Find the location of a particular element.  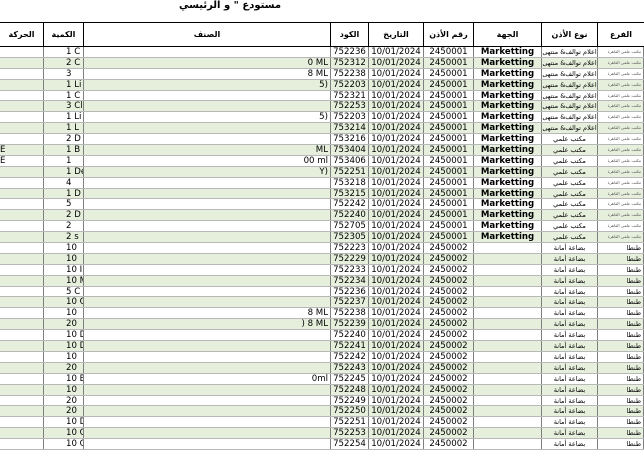

cell-qty: 10 M is located at coordinates (64, 281).